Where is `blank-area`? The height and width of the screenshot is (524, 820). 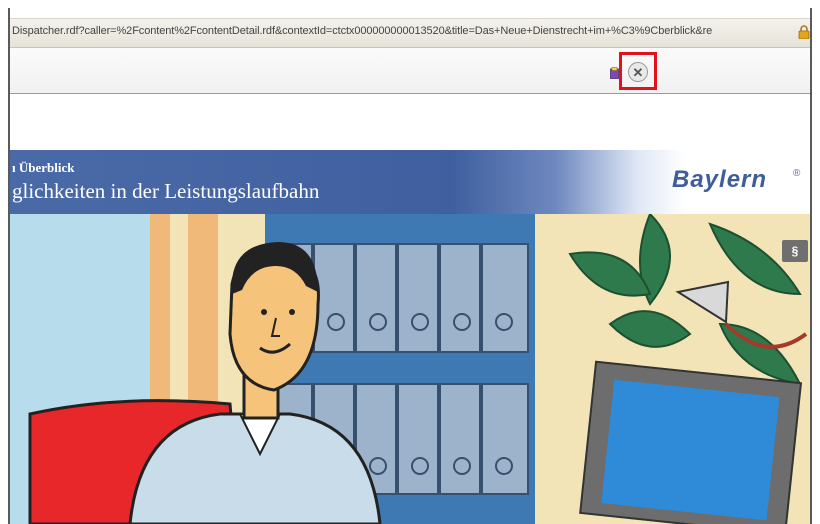
blank-area is located at coordinates (410, 122).